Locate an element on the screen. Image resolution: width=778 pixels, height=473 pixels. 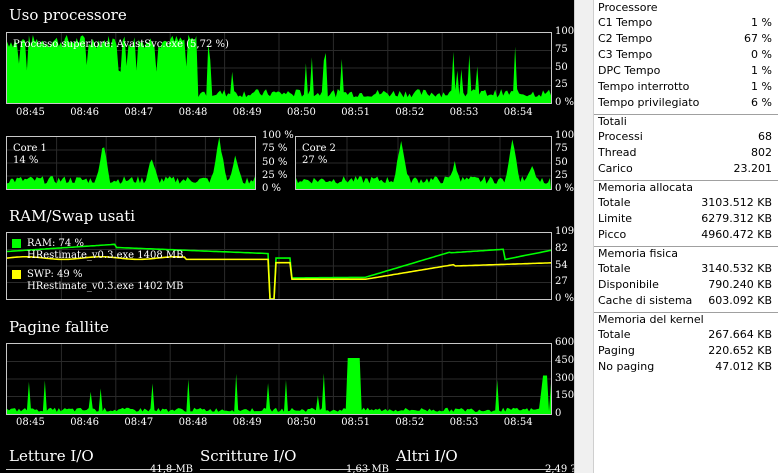
stats-group-header: Memoria allocata is located at coordinates (686, 187).